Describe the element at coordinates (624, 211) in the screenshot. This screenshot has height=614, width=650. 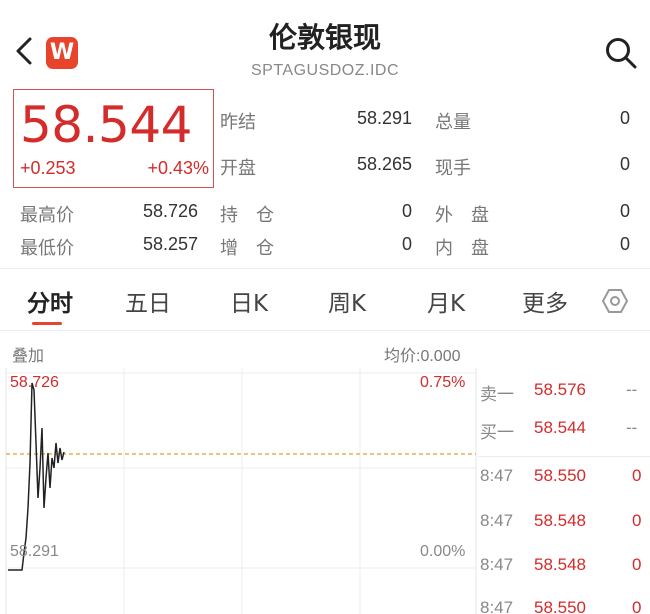
I see `outer-value: 0` at that location.